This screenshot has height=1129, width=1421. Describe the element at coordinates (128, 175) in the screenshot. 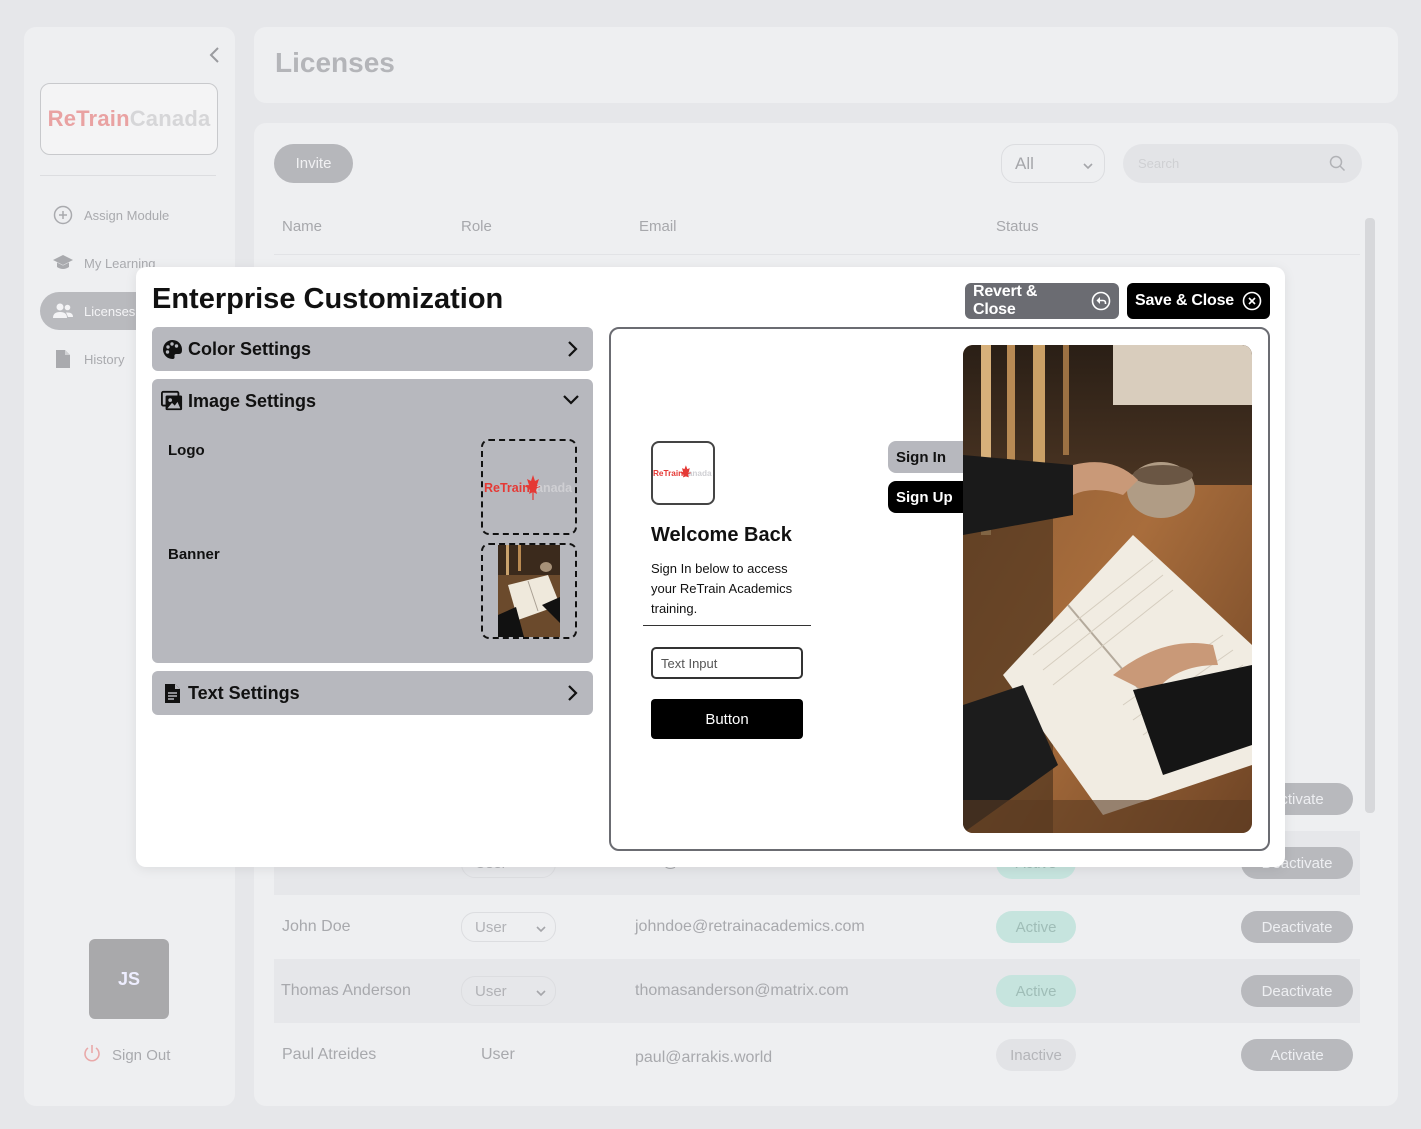

I see `sidebar-divider` at that location.